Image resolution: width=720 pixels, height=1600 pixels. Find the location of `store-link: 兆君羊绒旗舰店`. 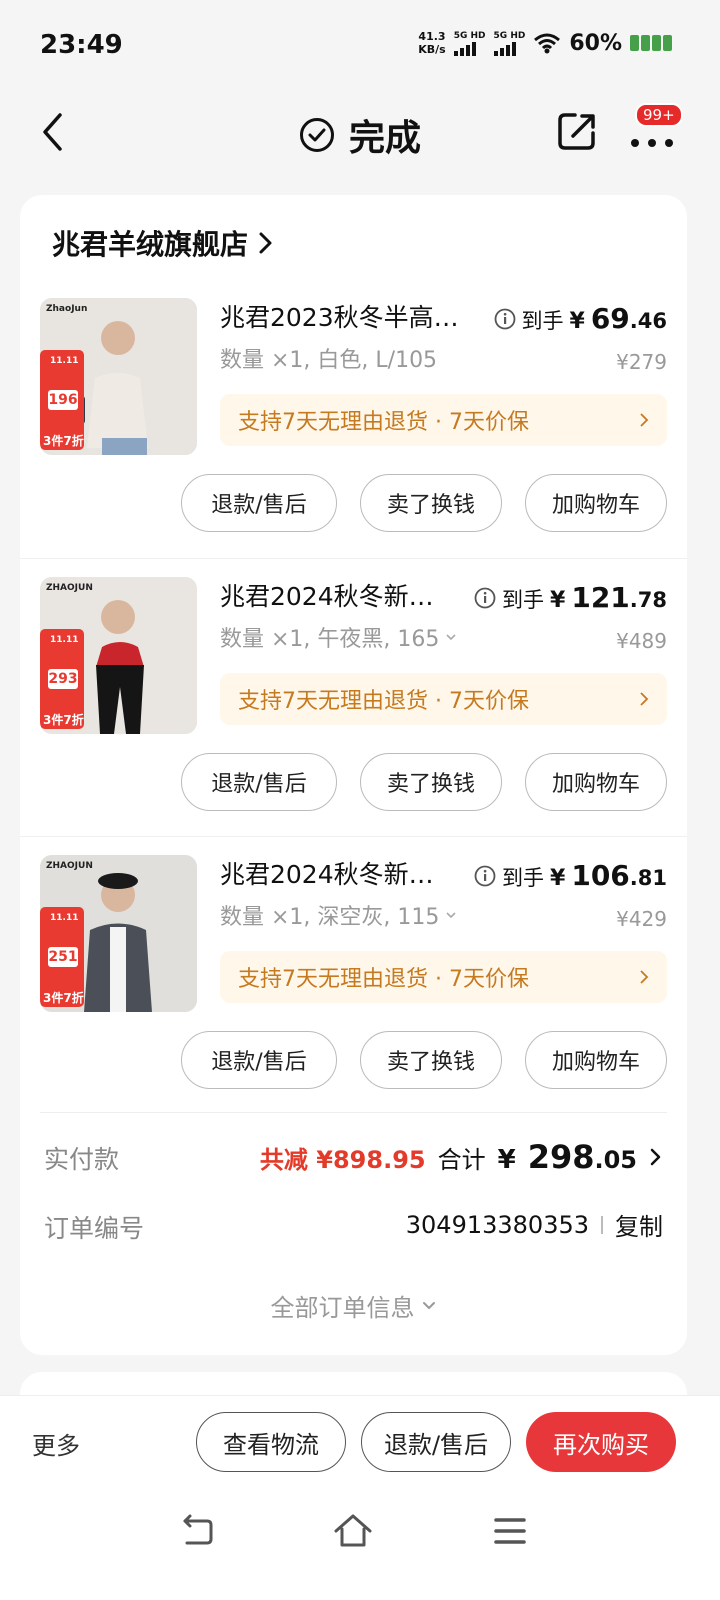

store-link: 兆君羊绒旗舰店 is located at coordinates (163, 243).